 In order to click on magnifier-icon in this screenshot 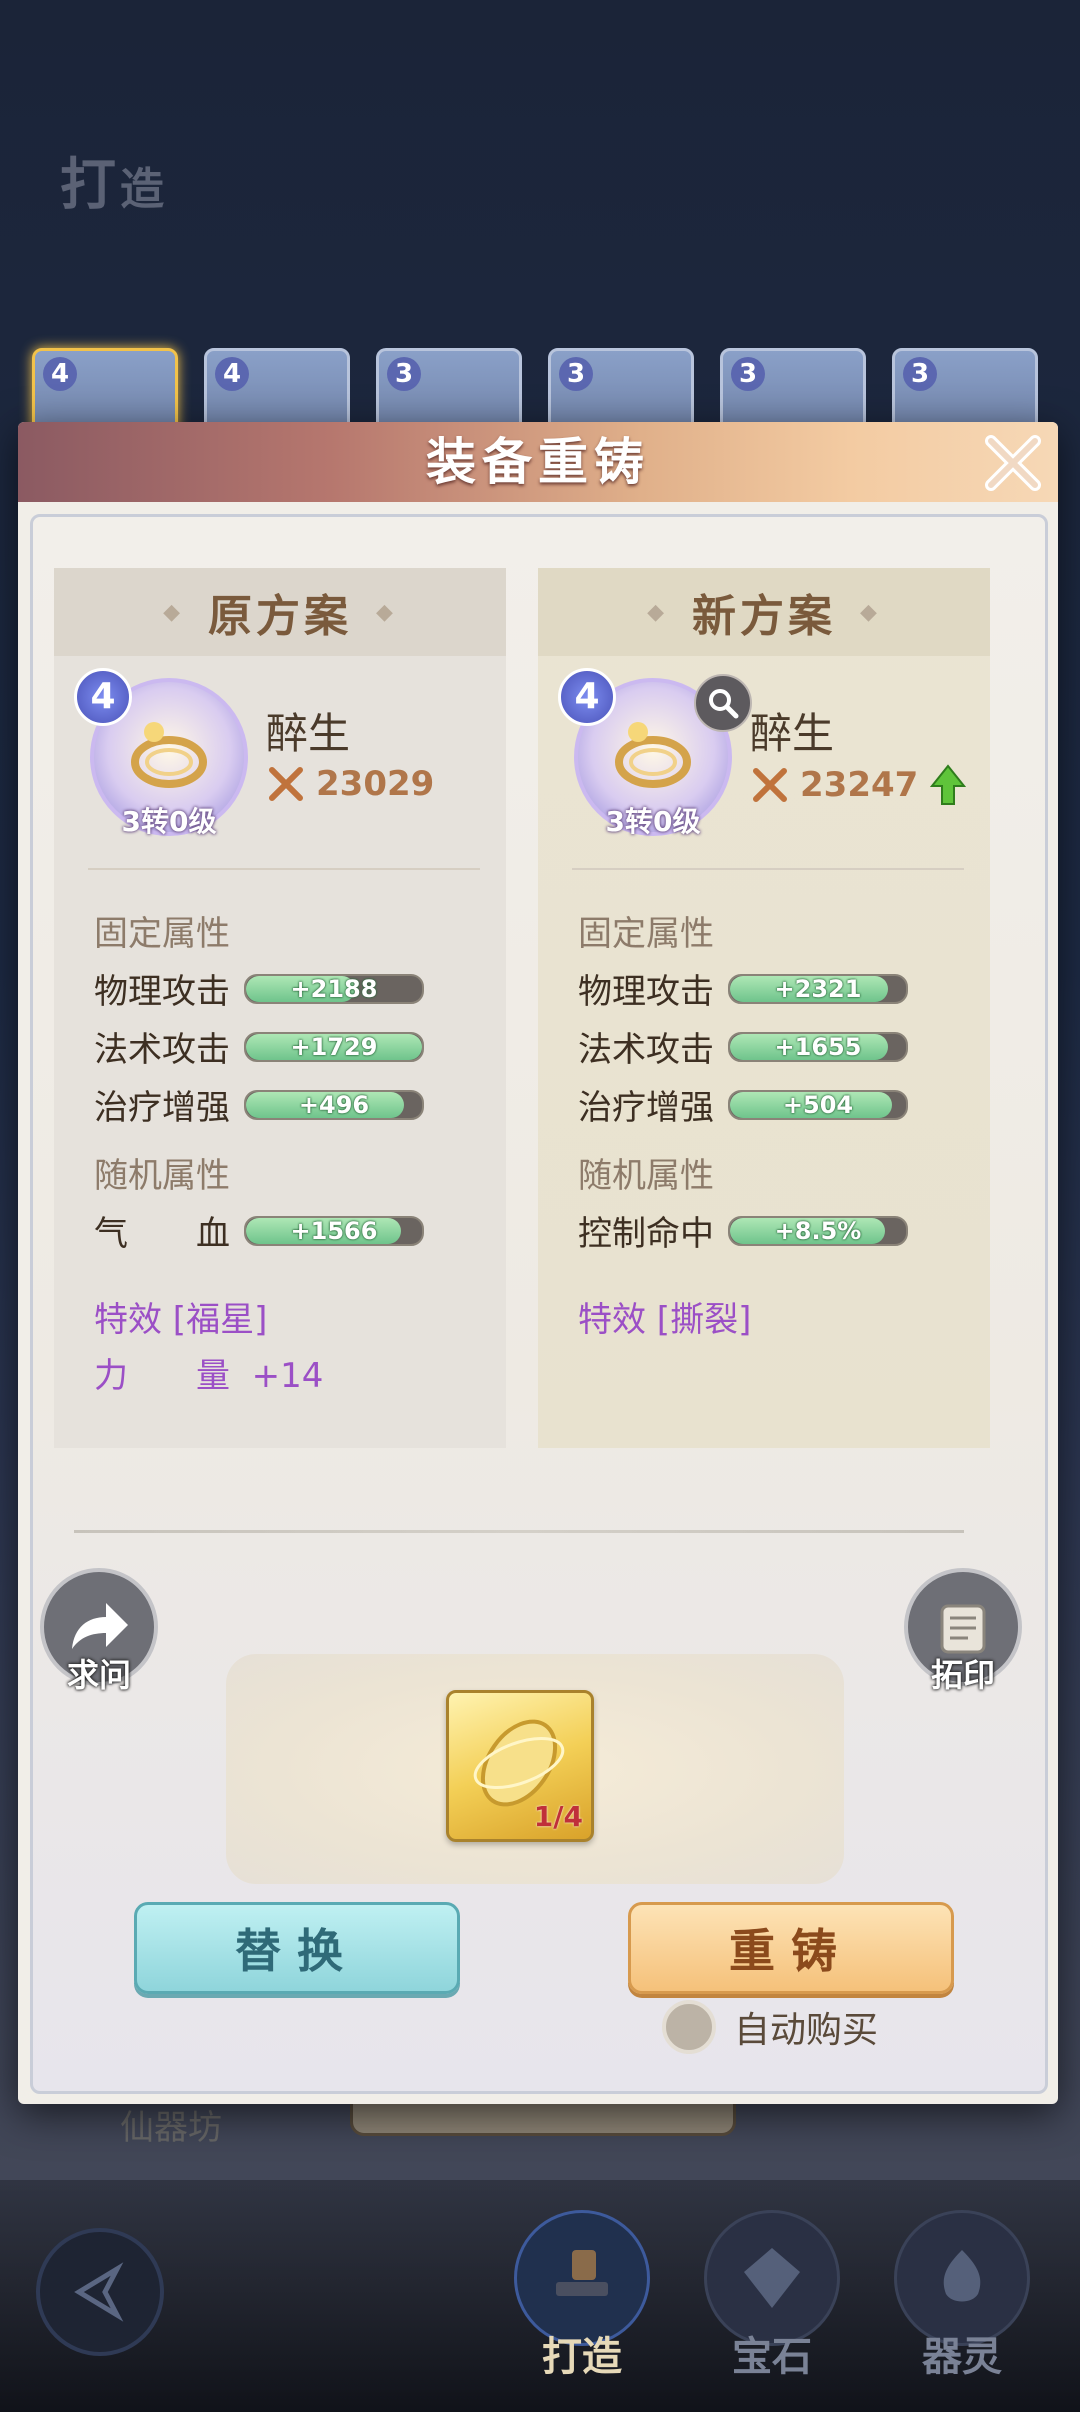, I will do `click(724, 704)`.